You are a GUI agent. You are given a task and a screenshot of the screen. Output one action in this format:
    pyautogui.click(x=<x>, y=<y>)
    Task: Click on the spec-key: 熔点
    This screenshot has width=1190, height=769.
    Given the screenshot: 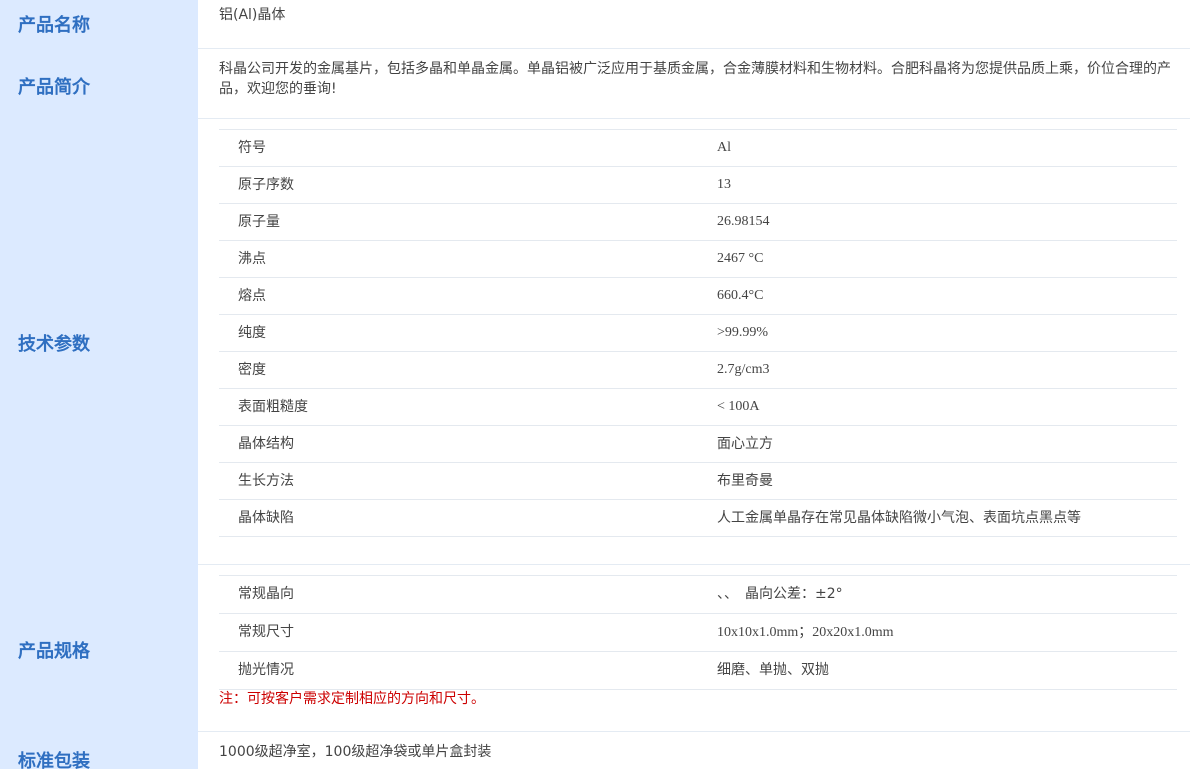 What is the action you would take?
    pyautogui.click(x=252, y=296)
    